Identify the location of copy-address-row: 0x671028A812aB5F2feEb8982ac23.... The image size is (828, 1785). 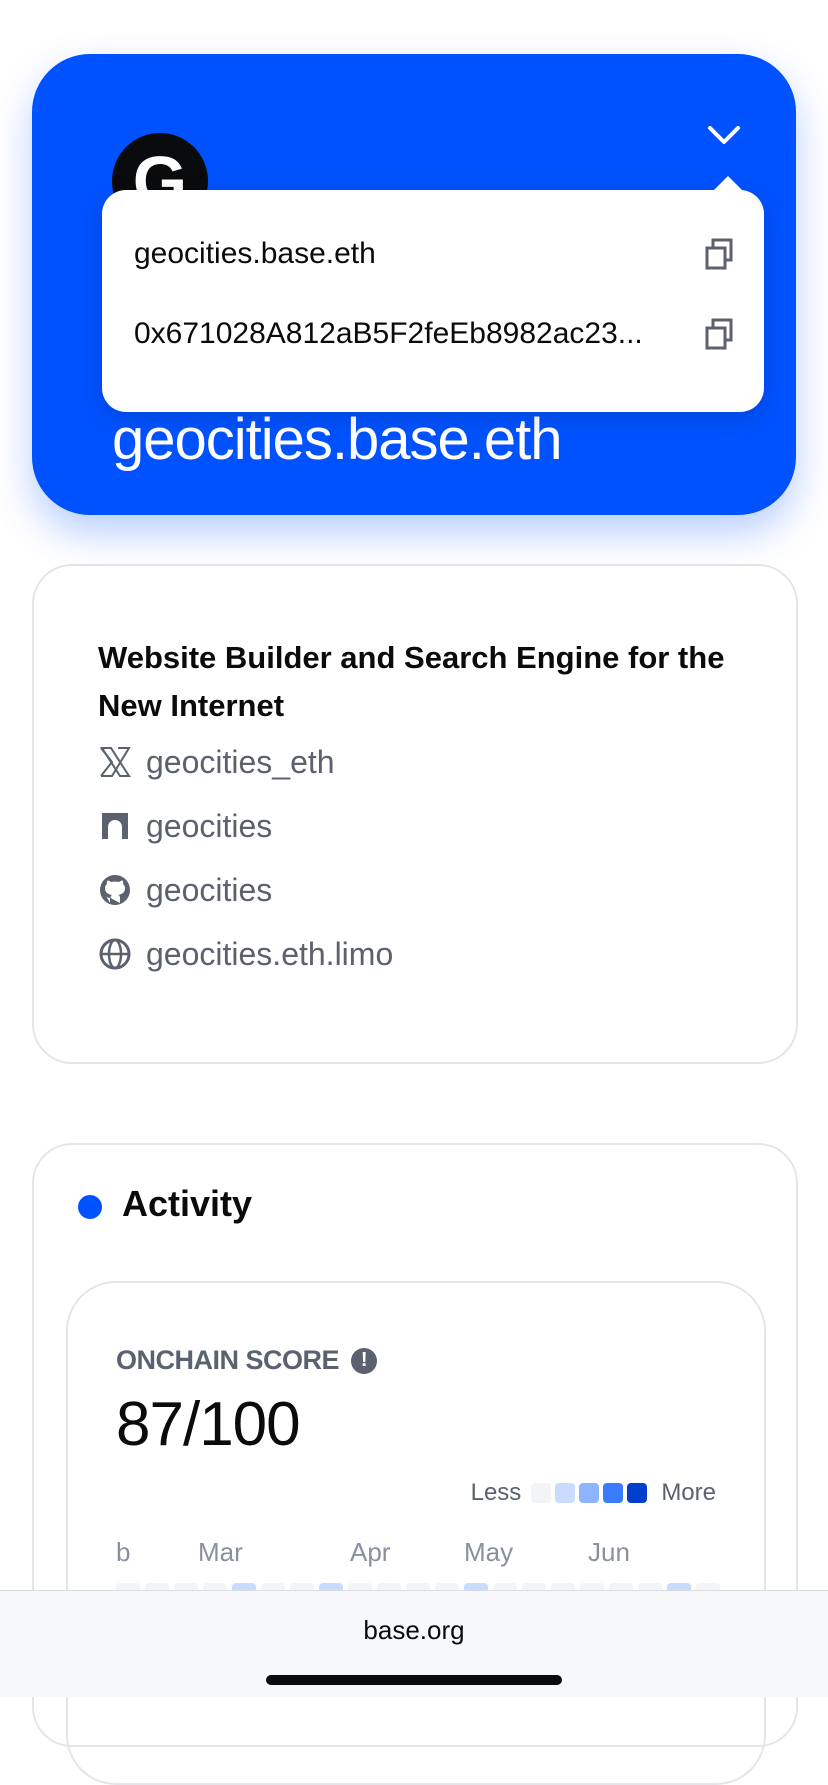
(434, 334).